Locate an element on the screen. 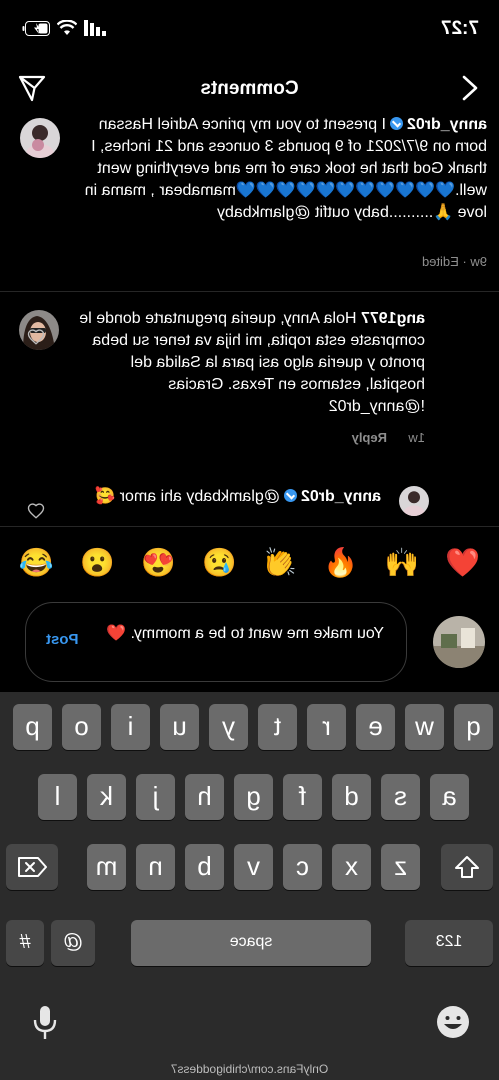 The image size is (499, 1080). key-v: v is located at coordinates (253, 867).